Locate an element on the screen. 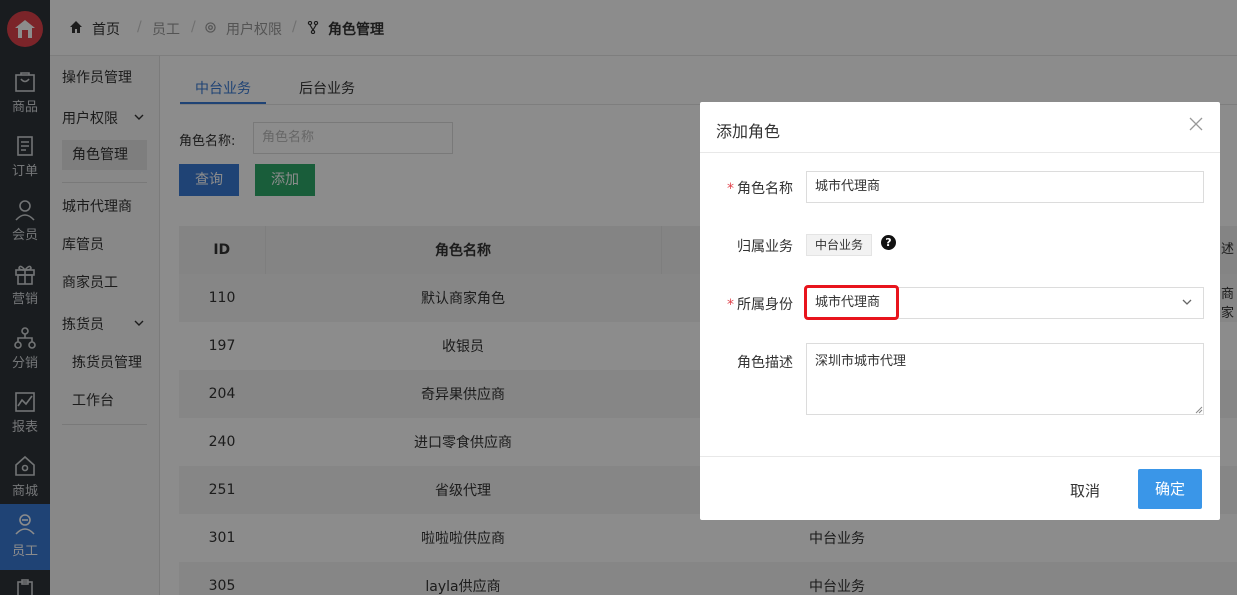 The height and width of the screenshot is (595, 1237). confirm-button: 确定 is located at coordinates (1170, 489).